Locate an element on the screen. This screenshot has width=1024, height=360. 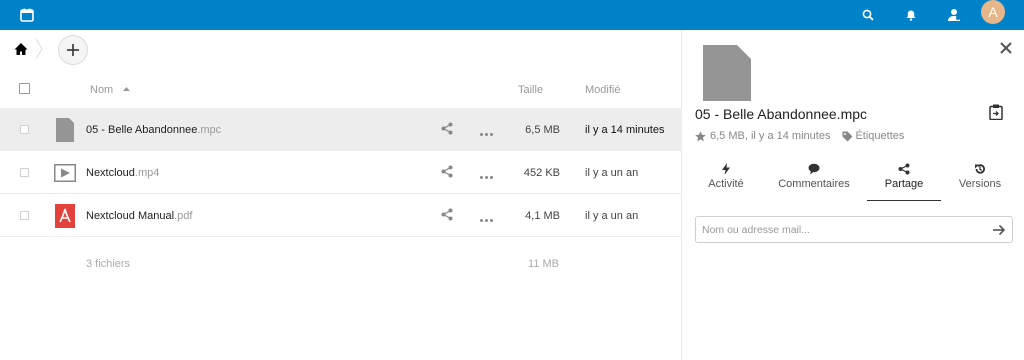
total-size-summary: 11 MB is located at coordinates (543, 264).